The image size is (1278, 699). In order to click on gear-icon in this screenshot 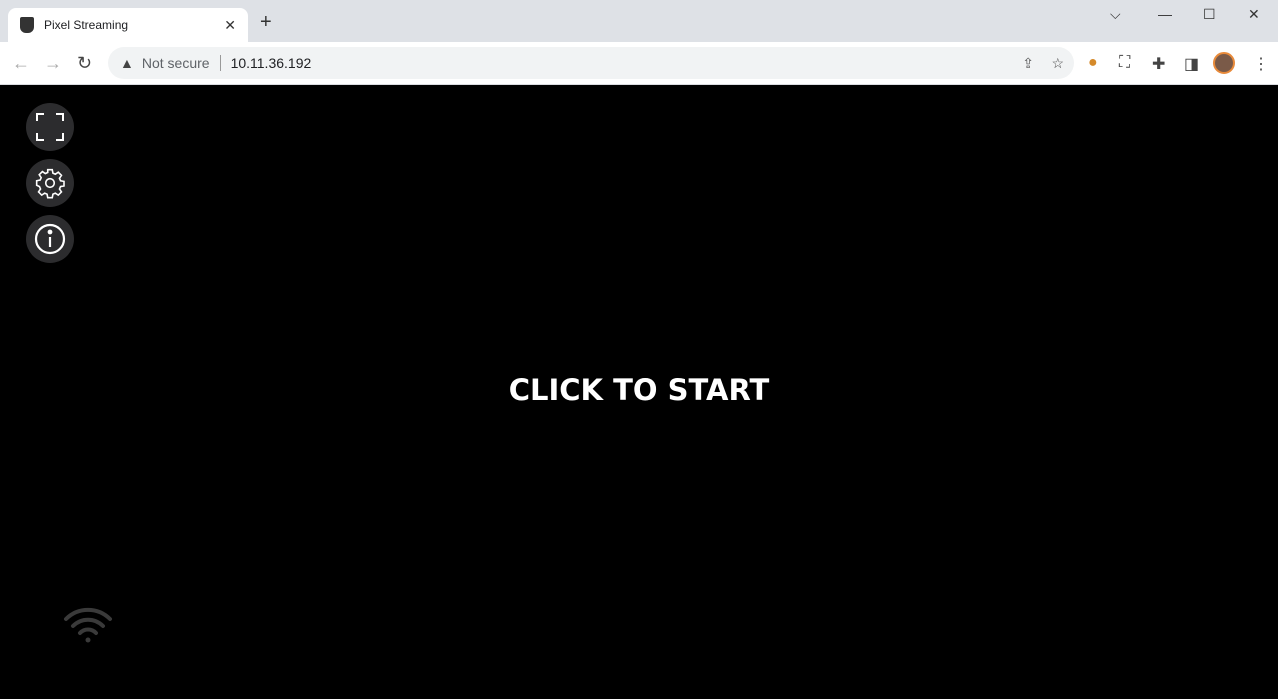, I will do `click(50, 183)`.